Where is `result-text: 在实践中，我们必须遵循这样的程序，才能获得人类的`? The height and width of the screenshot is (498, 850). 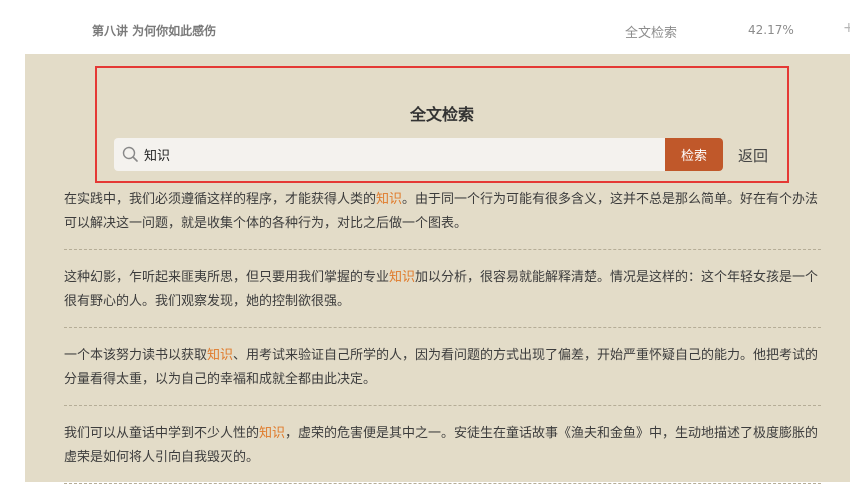 result-text: 在实践中，我们必须遵循这样的程序，才能获得人类的 is located at coordinates (220, 199).